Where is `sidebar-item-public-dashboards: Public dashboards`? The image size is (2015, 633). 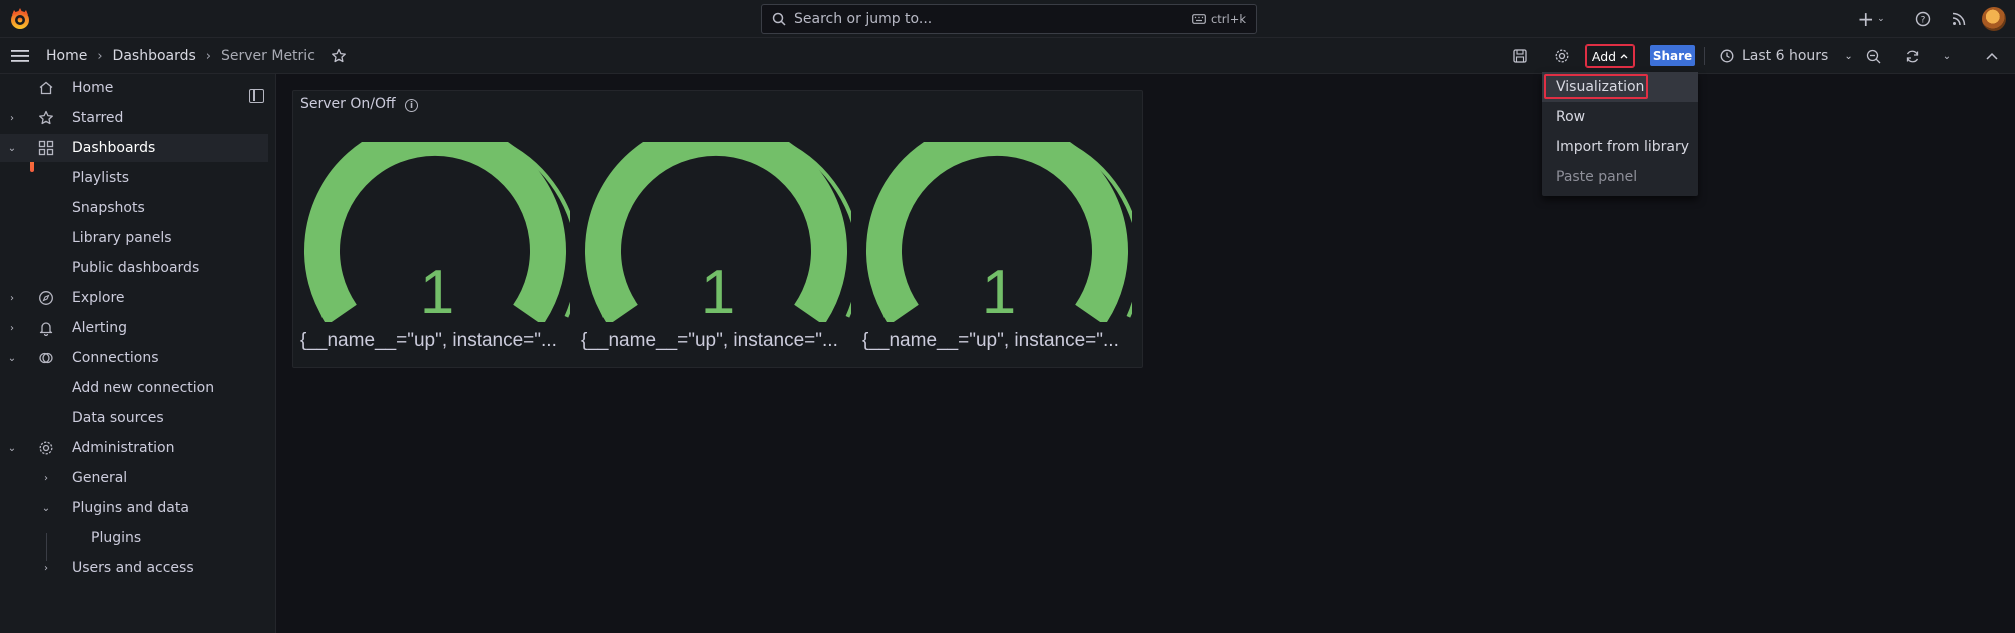
sidebar-item-public-dashboards: Public dashboards is located at coordinates (134, 268).